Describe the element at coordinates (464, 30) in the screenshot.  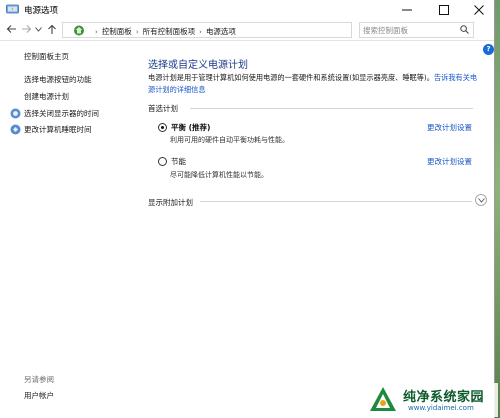
I see `search-icon` at that location.